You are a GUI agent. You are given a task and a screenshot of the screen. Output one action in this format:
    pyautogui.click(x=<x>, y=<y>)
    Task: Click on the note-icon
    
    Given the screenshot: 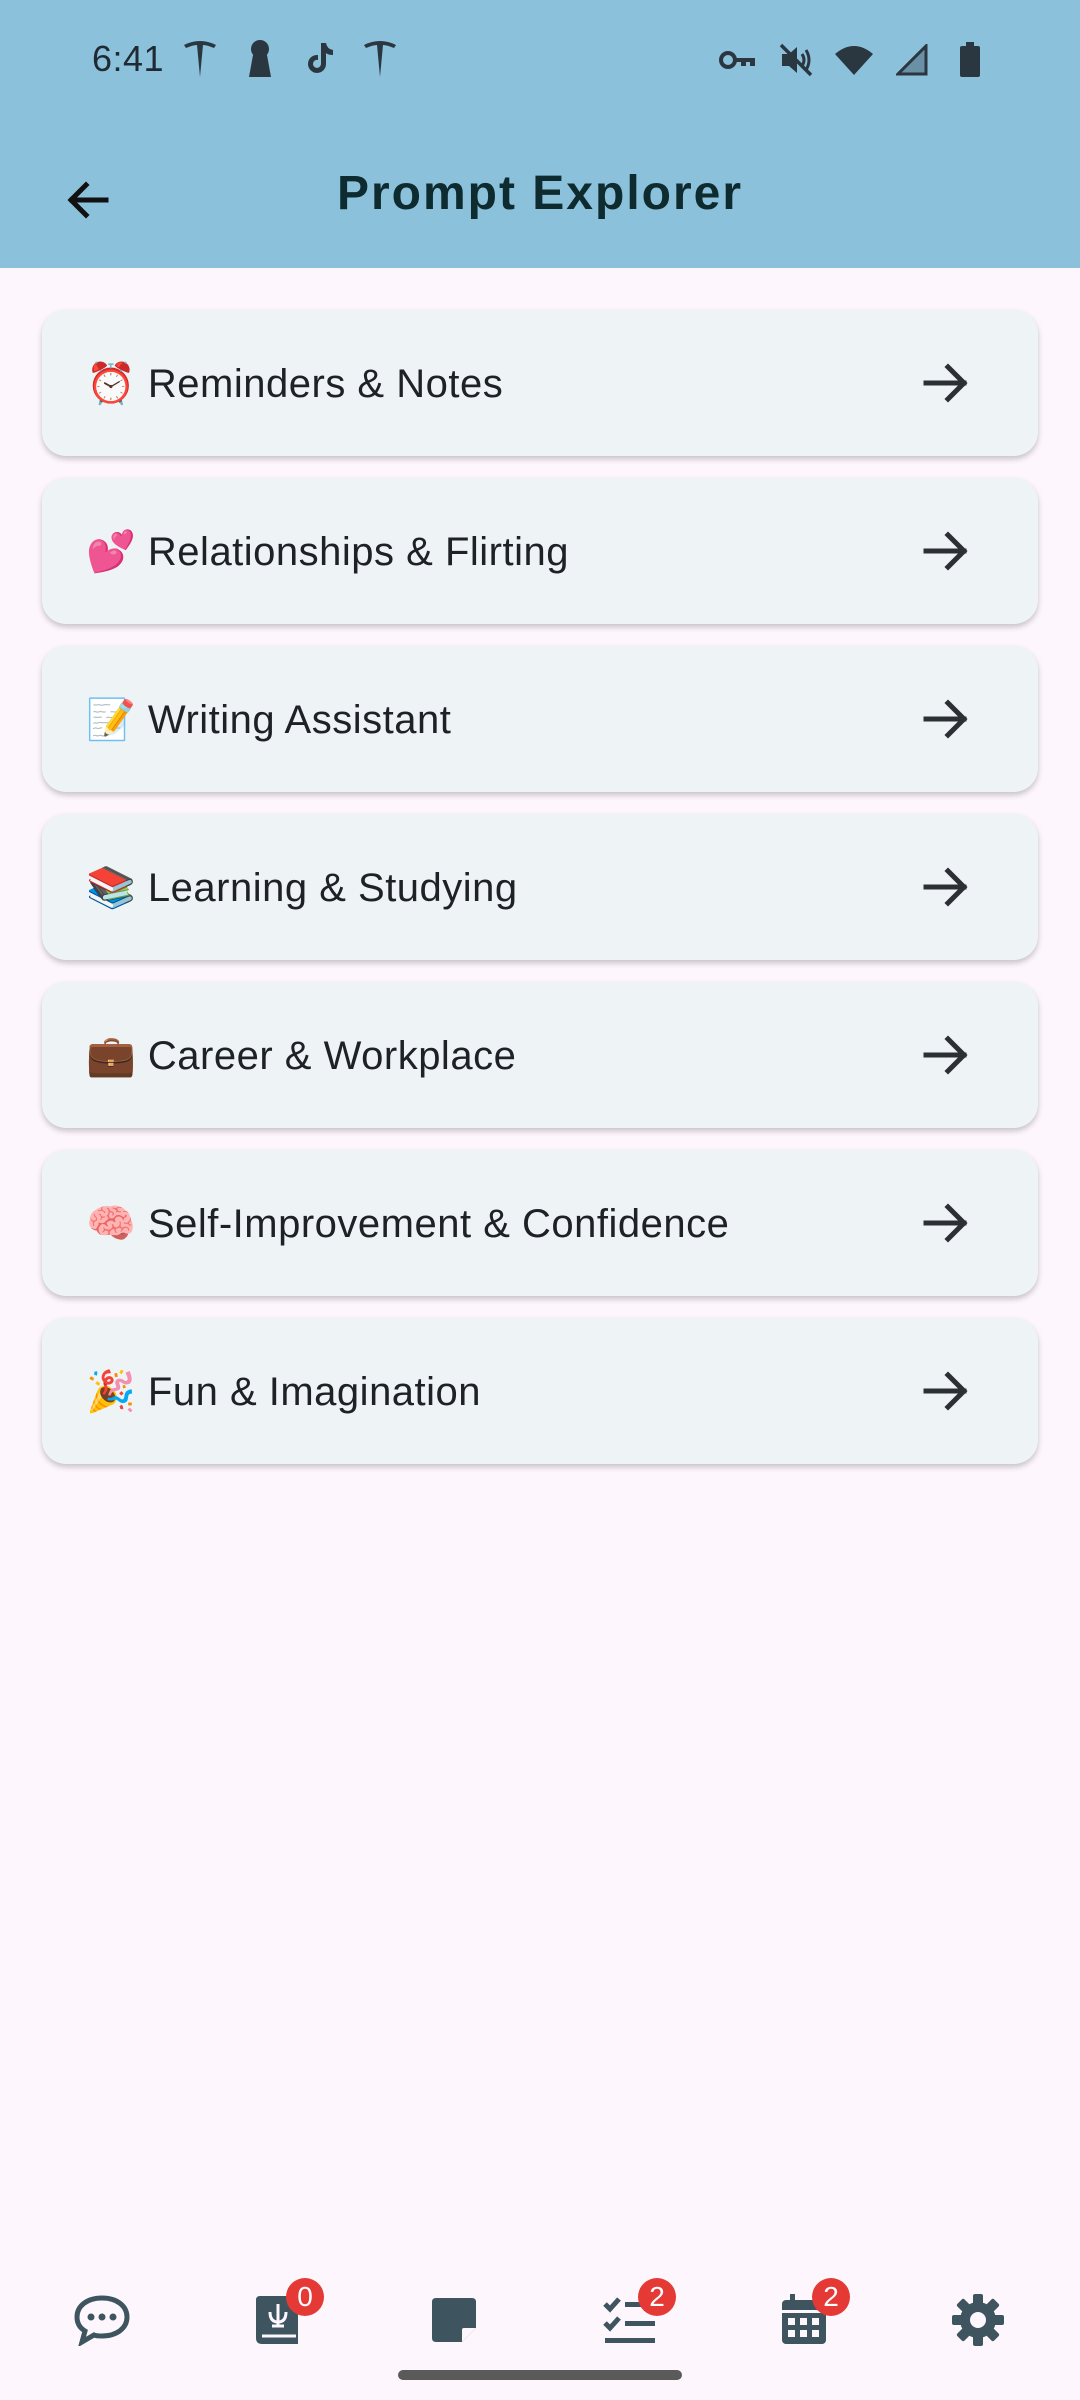 What is the action you would take?
    pyautogui.click(x=454, y=2320)
    